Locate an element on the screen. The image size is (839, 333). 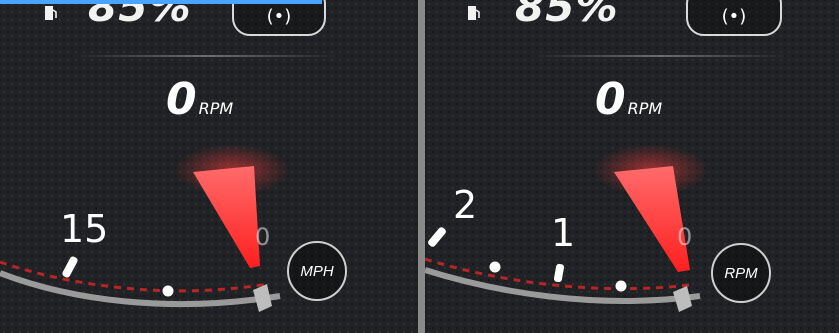
gauge-tick-minor is located at coordinates (559, 273).